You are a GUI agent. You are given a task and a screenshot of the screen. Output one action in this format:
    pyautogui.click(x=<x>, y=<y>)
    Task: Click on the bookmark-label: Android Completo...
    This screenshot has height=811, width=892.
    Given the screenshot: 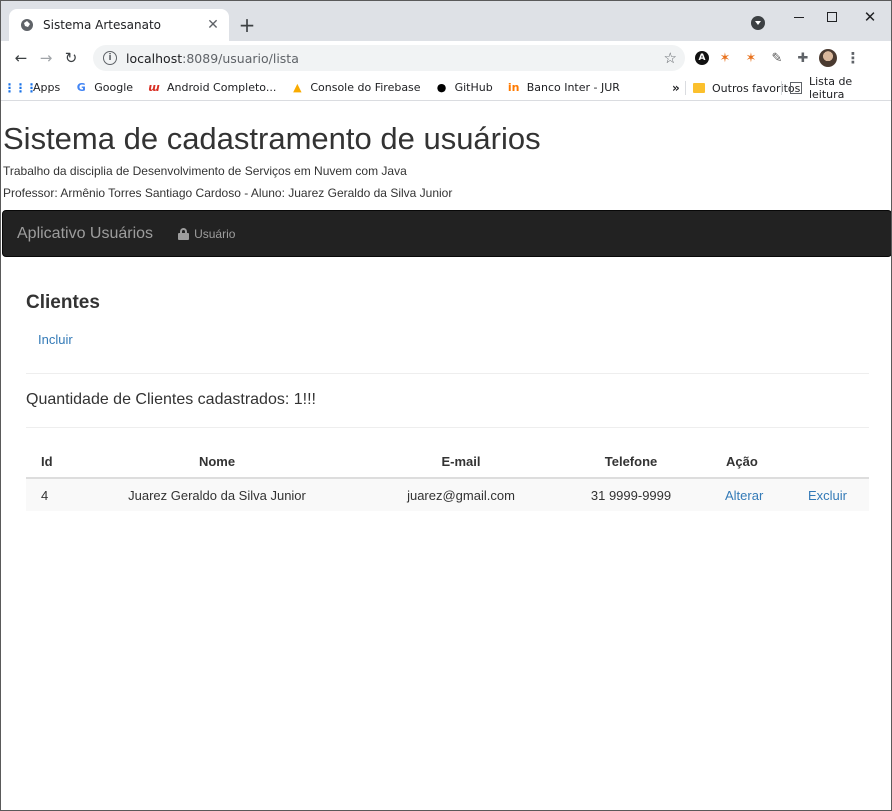 What is the action you would take?
    pyautogui.click(x=222, y=87)
    